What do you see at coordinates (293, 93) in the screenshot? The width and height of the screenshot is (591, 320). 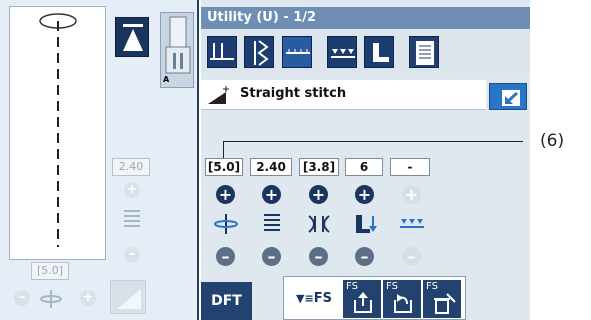 I see `stitch-name: Straight stitch` at bounding box center [293, 93].